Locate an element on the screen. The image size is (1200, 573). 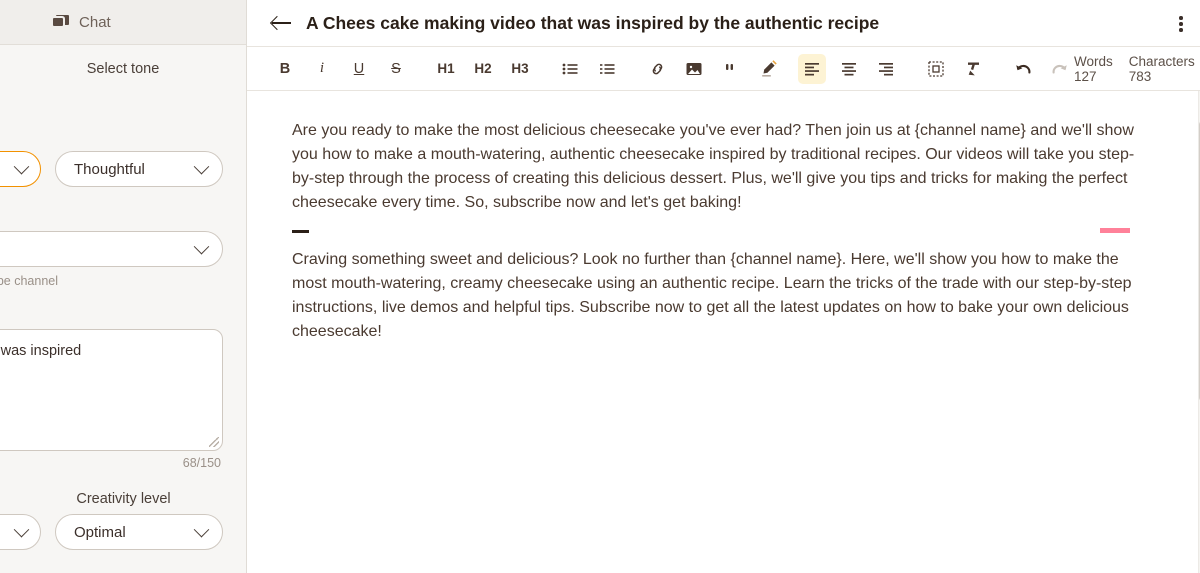
word-count-label: Words is located at coordinates (1093, 61).